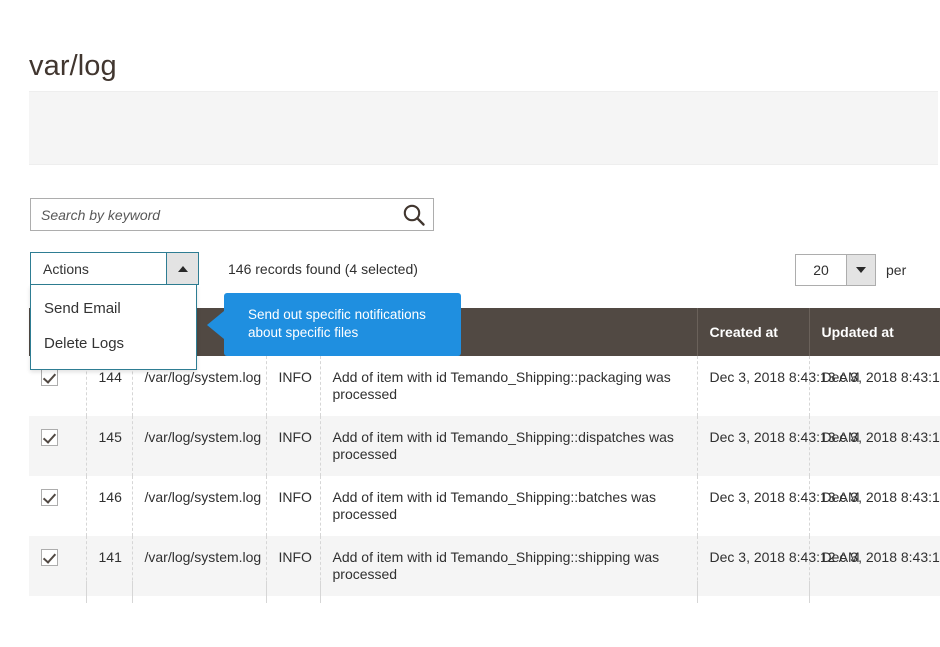 Image resolution: width=940 pixels, height=647 pixels. What do you see at coordinates (483, 128) in the screenshot?
I see `empty-filters-panel` at bounding box center [483, 128].